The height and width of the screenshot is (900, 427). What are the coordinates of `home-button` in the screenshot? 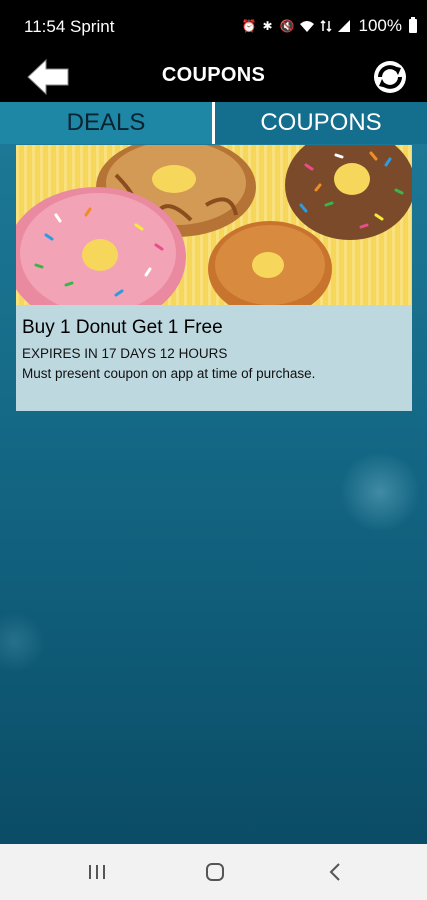 It's located at (215, 872).